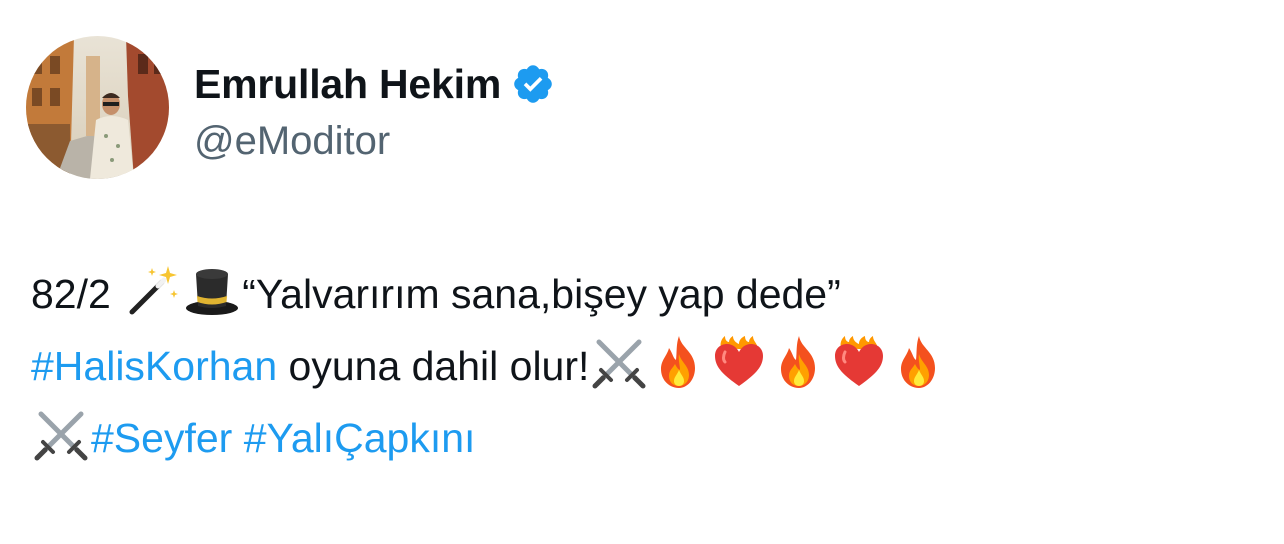 The width and height of the screenshot is (1284, 544). What do you see at coordinates (77, 294) in the screenshot?
I see `tweet-score-text: 82/2` at bounding box center [77, 294].